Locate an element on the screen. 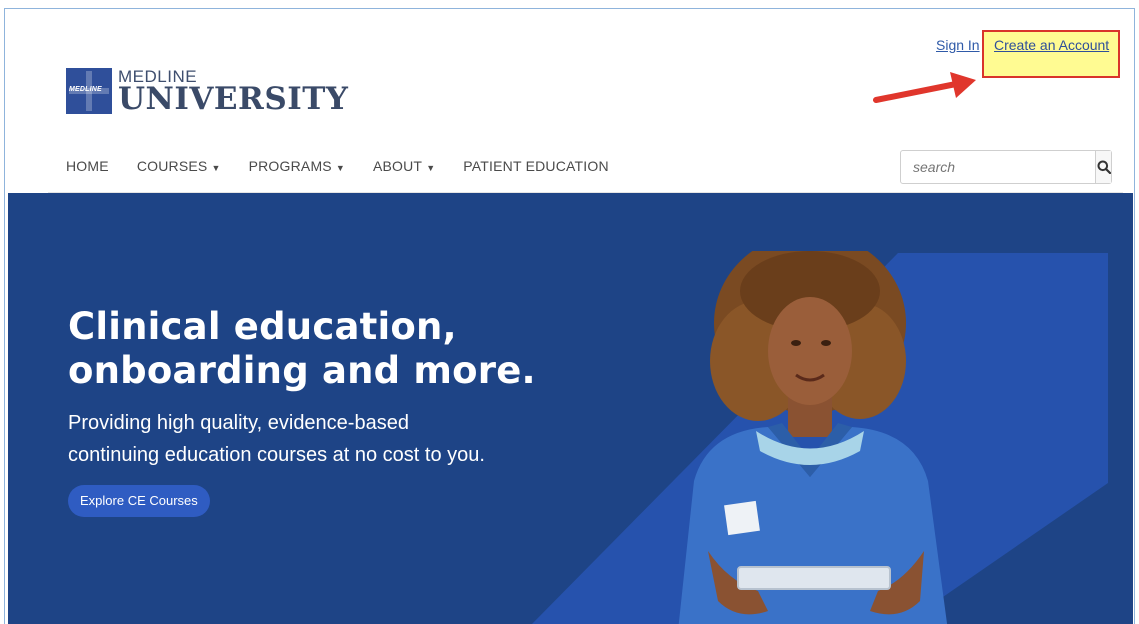 The image size is (1139, 624). hero-subtext-line1: Providing high quality, evidence-based is located at coordinates (238, 423).